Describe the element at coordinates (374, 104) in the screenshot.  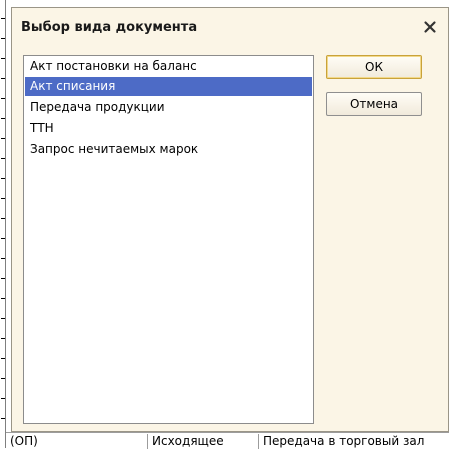
I see `cancel-button: Отмена` at that location.